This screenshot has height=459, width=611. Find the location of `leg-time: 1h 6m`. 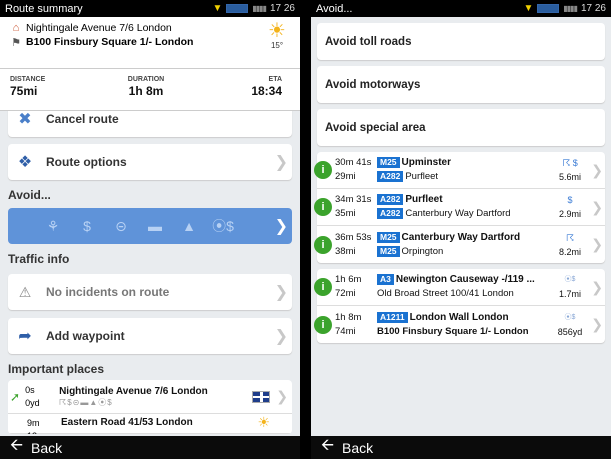

leg-time: 1h 6m is located at coordinates (348, 279).